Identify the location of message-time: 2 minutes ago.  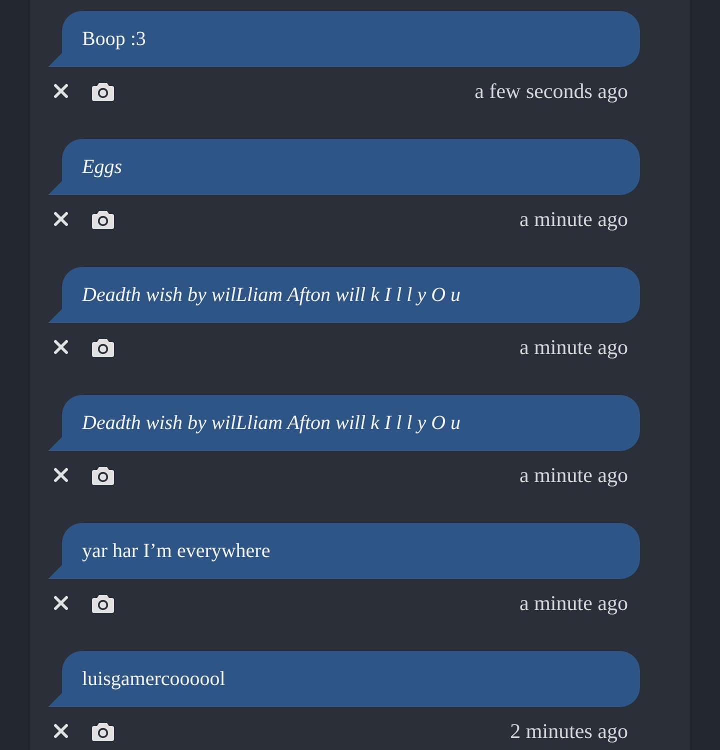
(569, 731).